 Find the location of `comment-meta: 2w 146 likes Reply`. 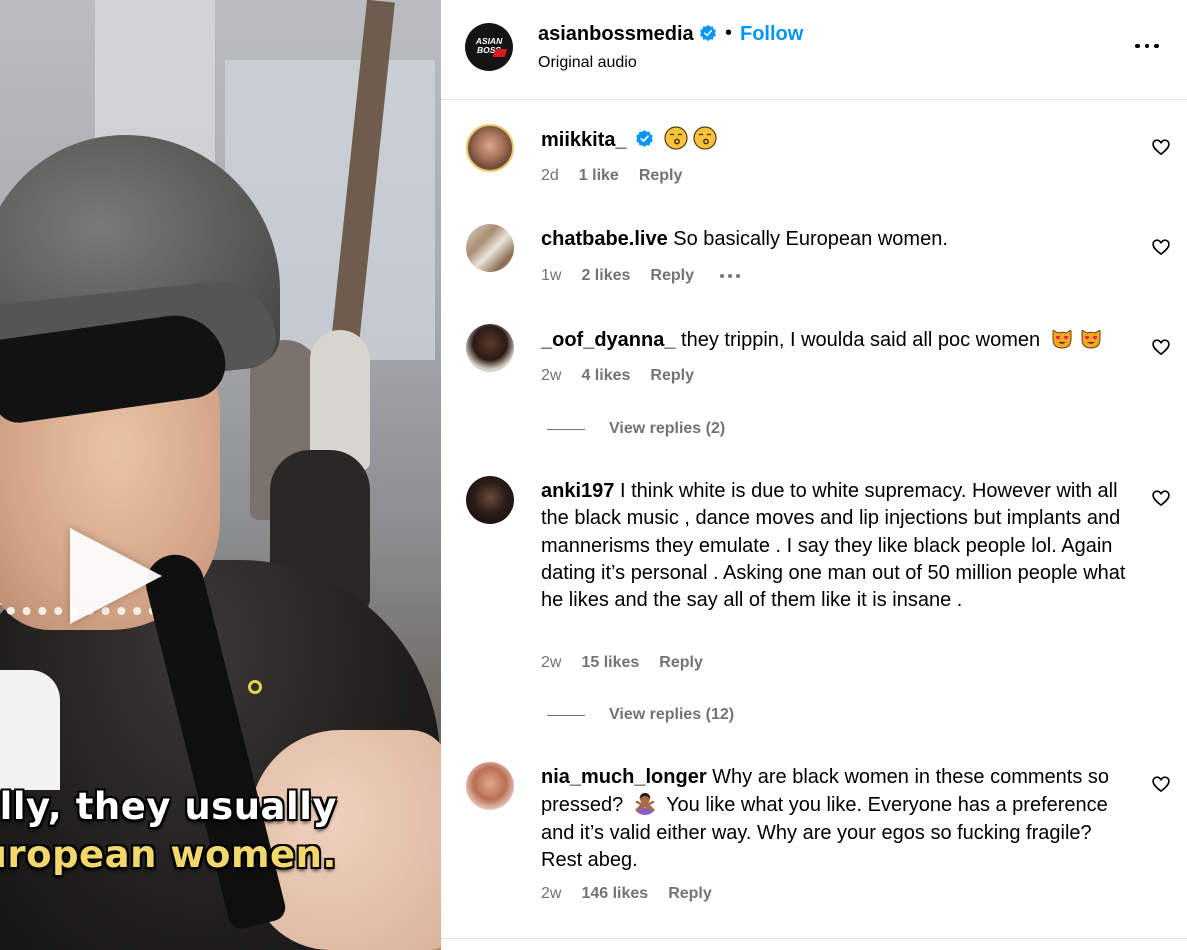

comment-meta: 2w 146 likes Reply is located at coordinates (626, 894).